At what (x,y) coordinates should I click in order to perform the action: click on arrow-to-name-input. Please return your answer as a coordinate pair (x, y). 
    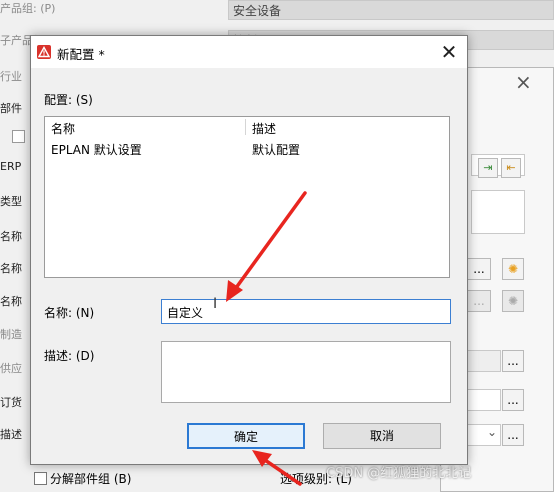
    Looking at the image, I should click on (266, 246).